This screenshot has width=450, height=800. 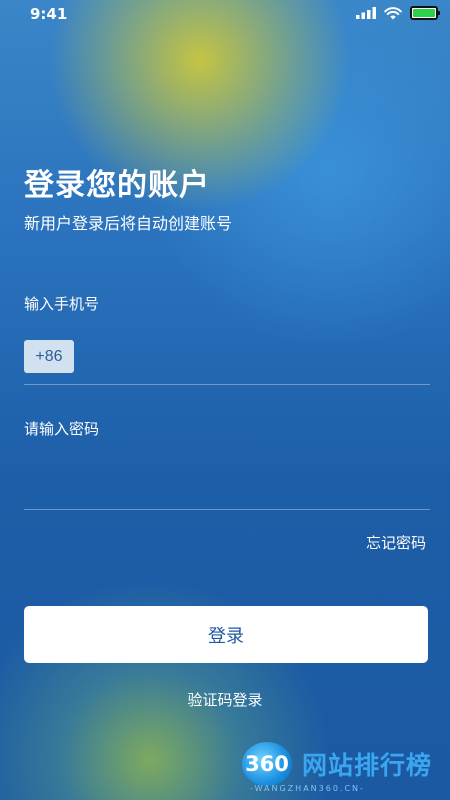 I want to click on watermark-url: -WANGZHAN360.CN-, so click(x=307, y=788).